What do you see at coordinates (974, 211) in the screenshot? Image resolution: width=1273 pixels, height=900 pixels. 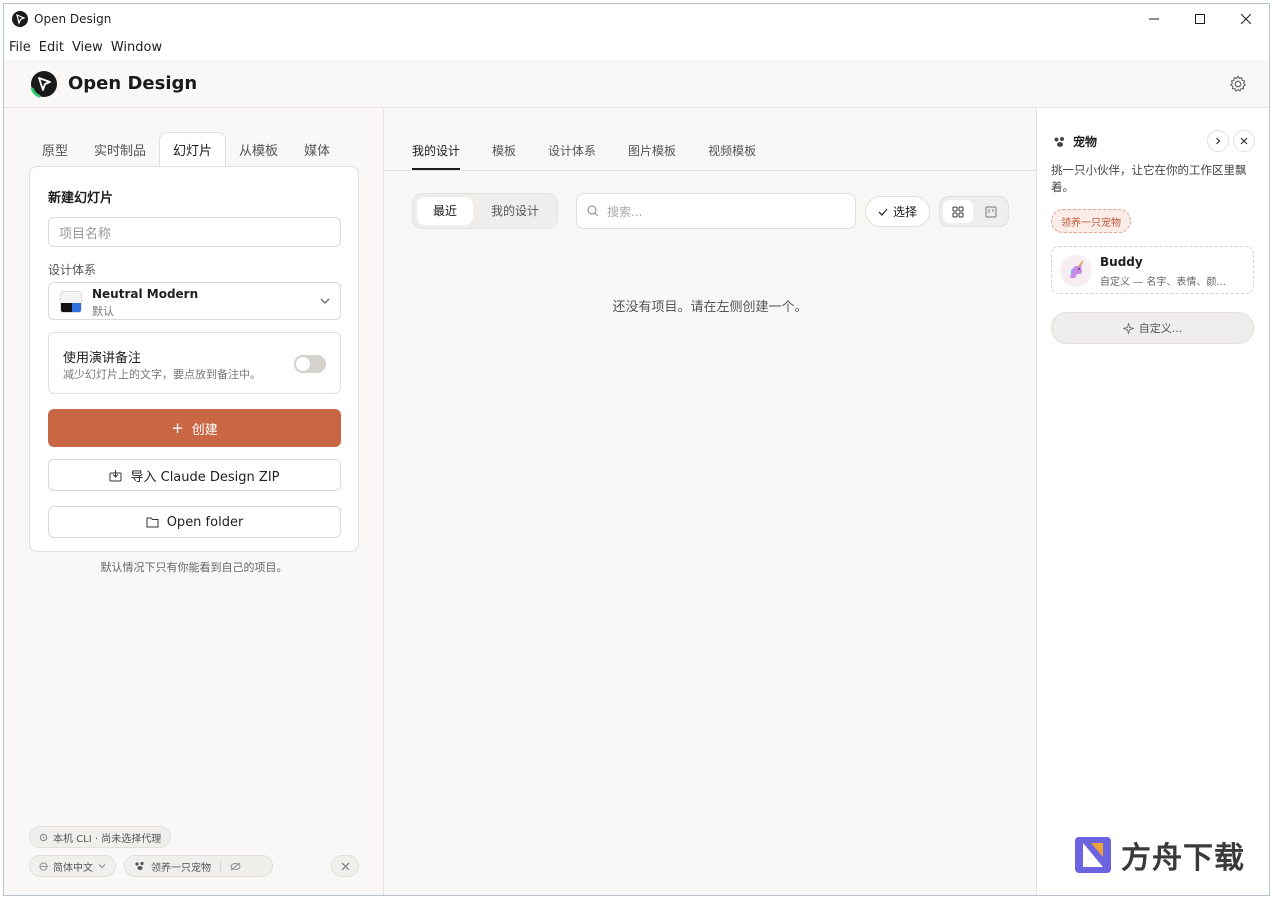 I see `view-toggle` at bounding box center [974, 211].